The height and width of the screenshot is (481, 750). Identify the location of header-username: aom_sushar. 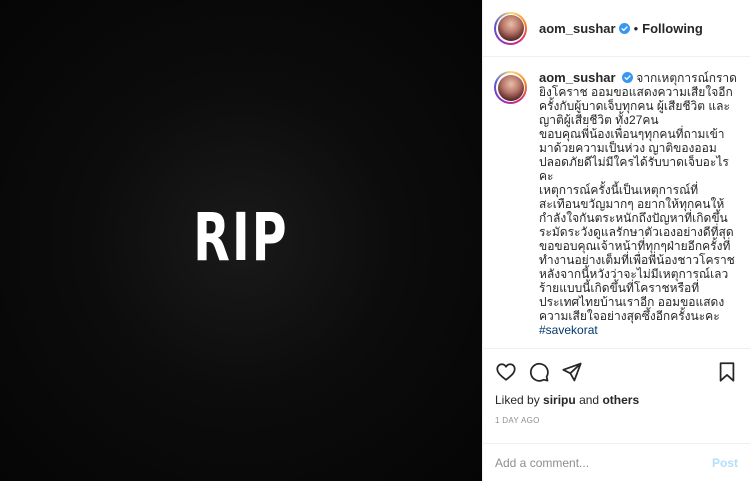
(577, 28).